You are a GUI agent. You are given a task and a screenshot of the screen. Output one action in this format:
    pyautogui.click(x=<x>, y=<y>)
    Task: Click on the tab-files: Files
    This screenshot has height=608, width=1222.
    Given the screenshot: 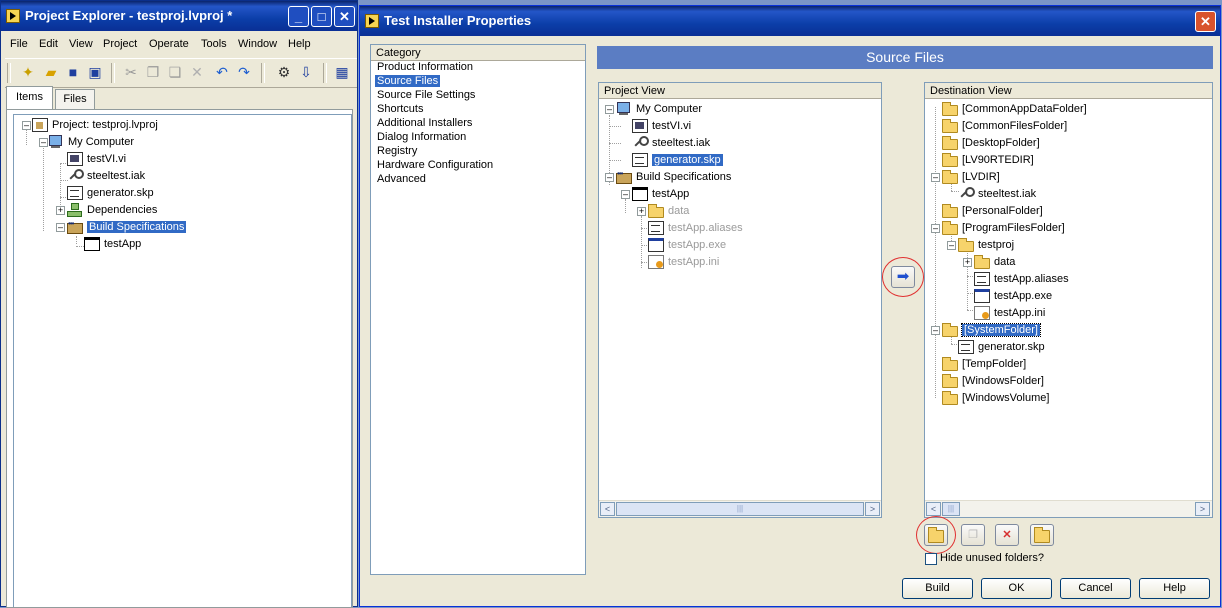 What is the action you would take?
    pyautogui.click(x=75, y=99)
    